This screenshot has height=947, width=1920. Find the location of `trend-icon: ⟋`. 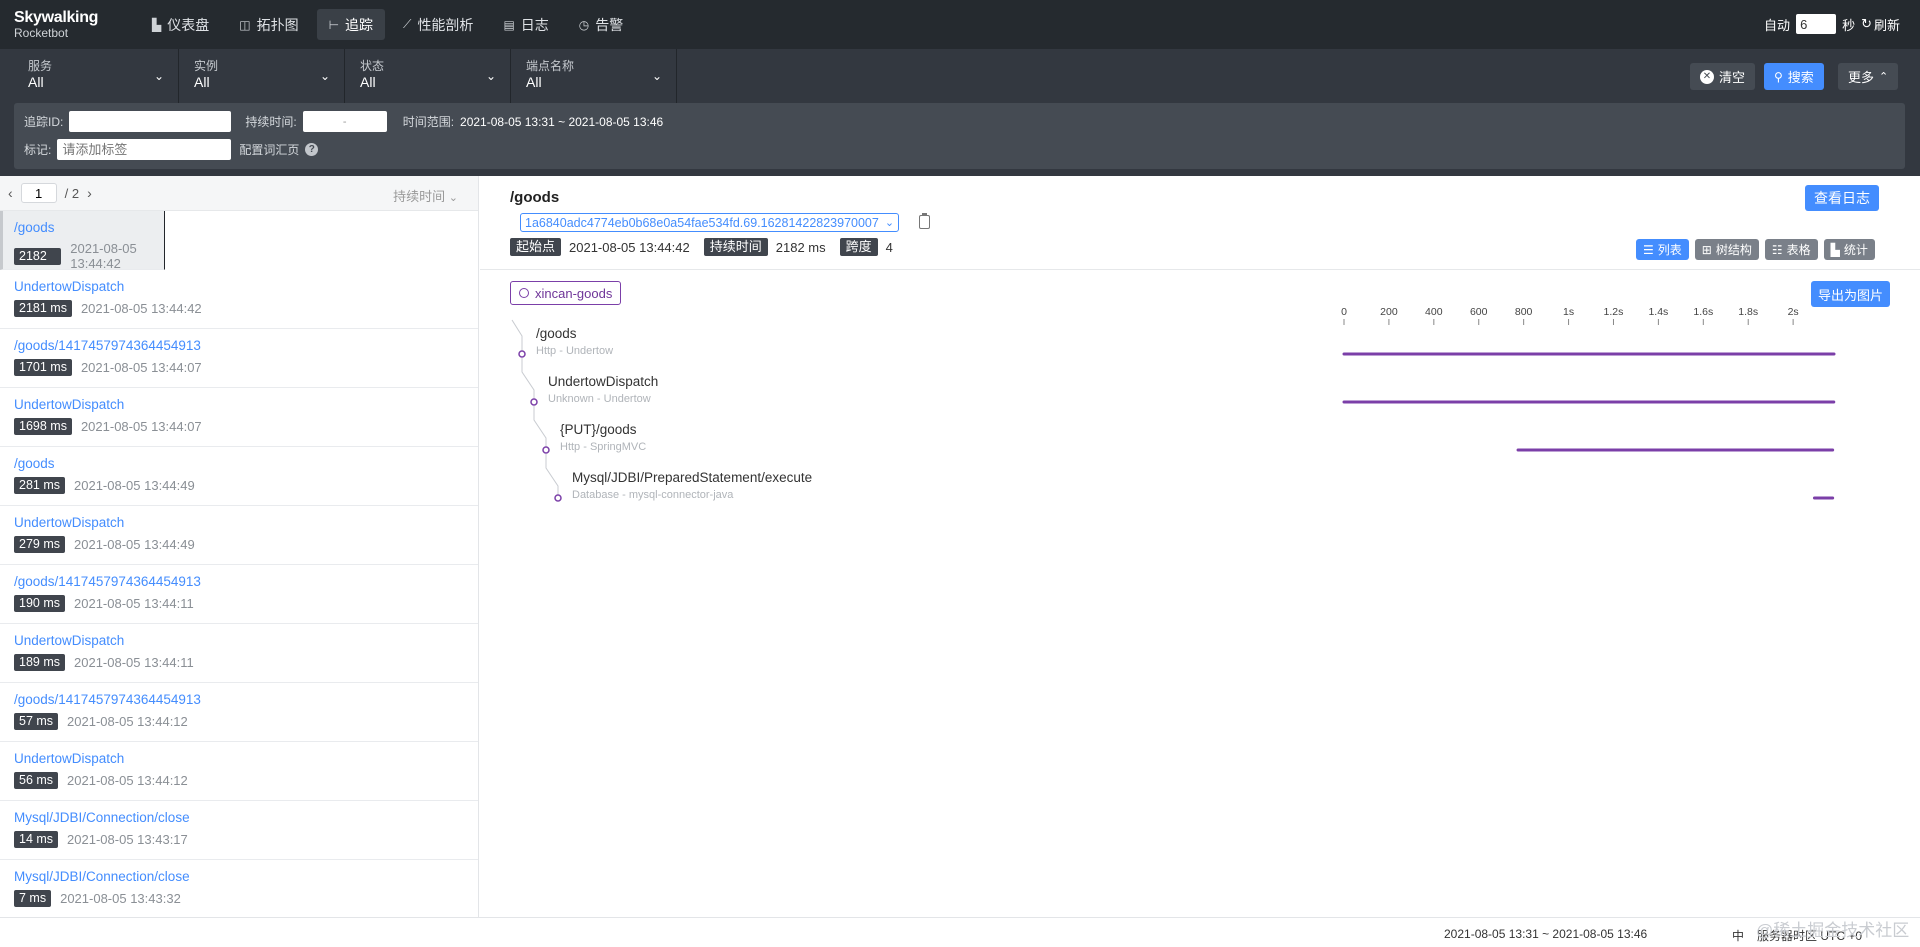

trend-icon: ⟋ is located at coordinates (407, 24).